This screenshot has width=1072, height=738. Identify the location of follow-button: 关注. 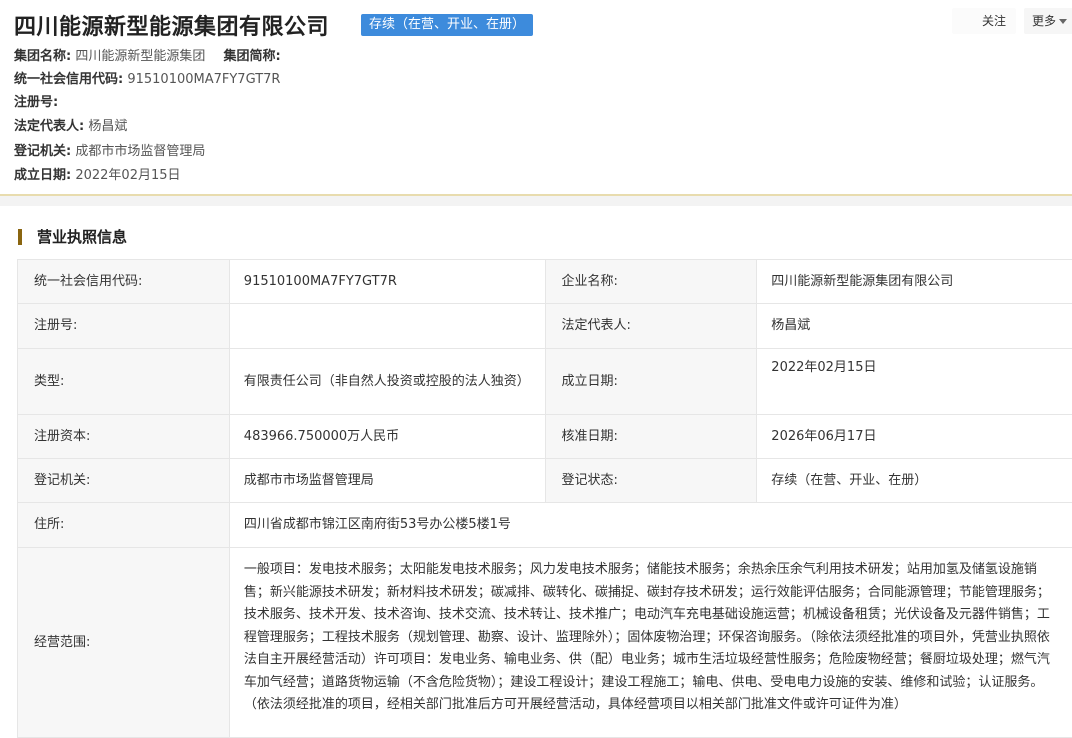
(984, 21).